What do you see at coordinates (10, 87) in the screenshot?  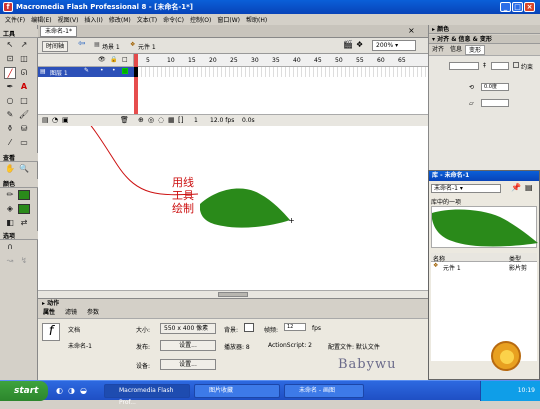 I see `pen-tool-icon: ✒` at bounding box center [10, 87].